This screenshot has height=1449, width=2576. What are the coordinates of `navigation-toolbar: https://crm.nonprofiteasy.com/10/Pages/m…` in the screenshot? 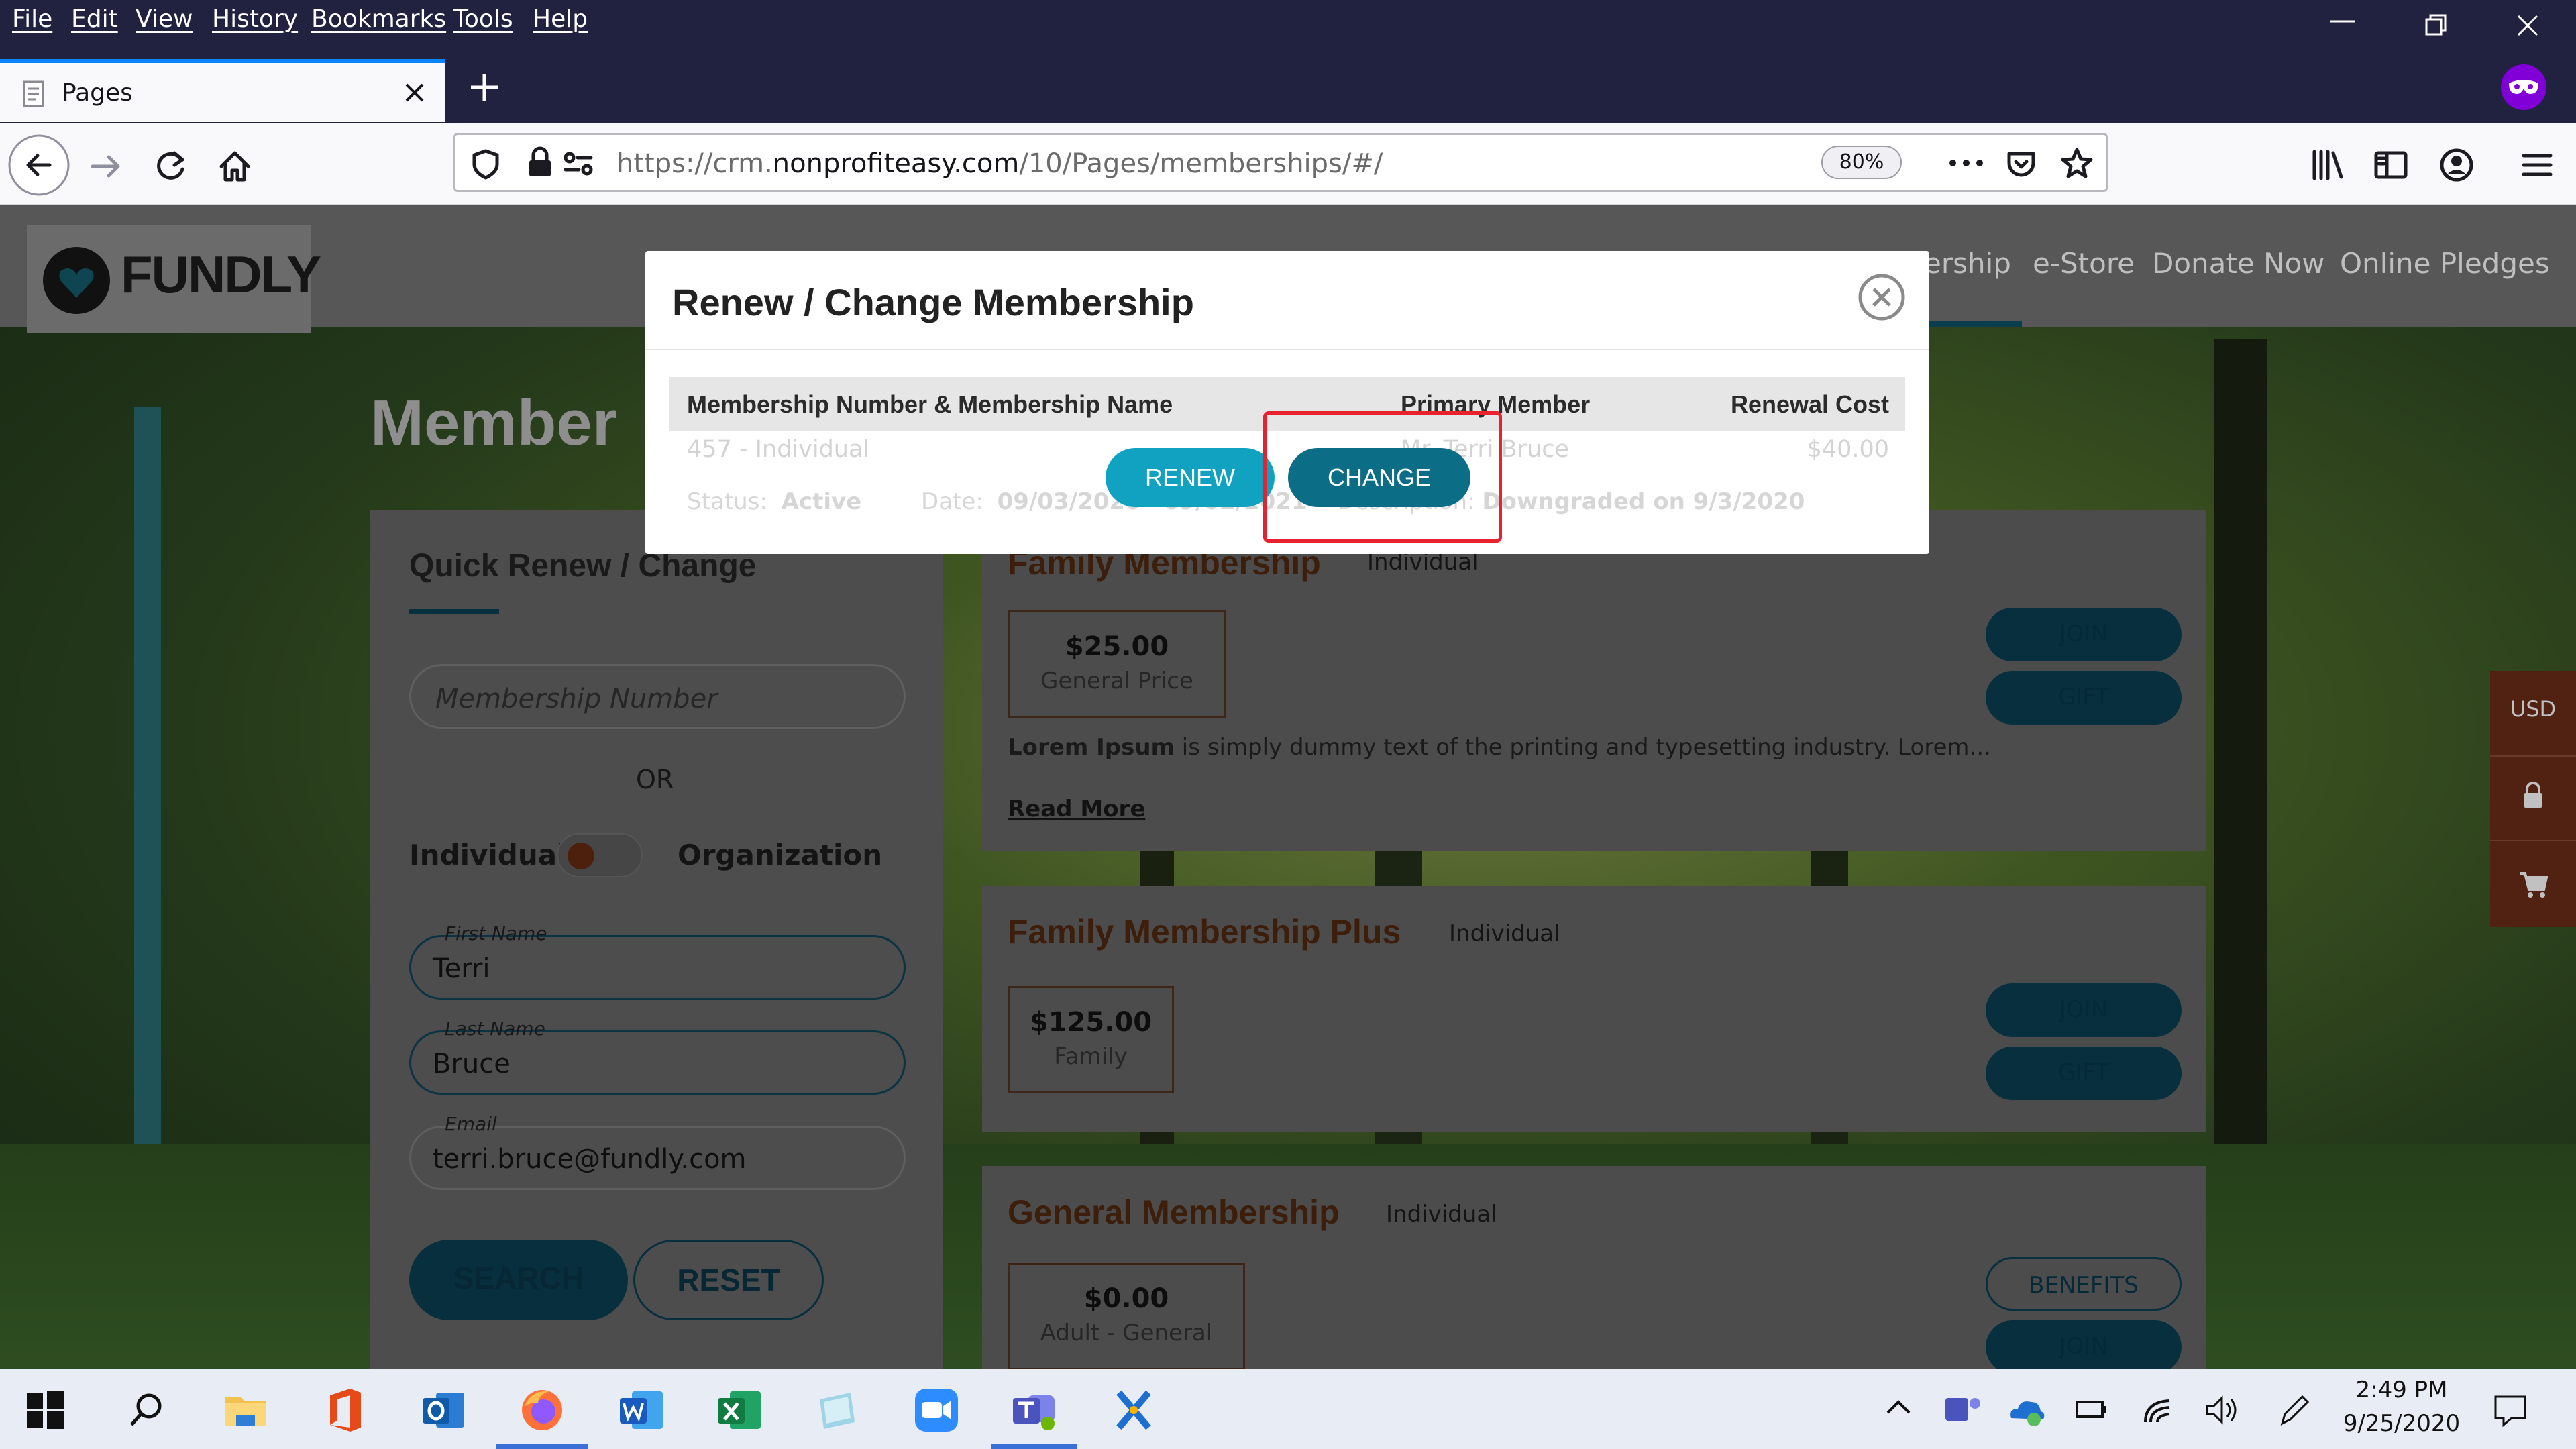 It's located at (1288, 164).